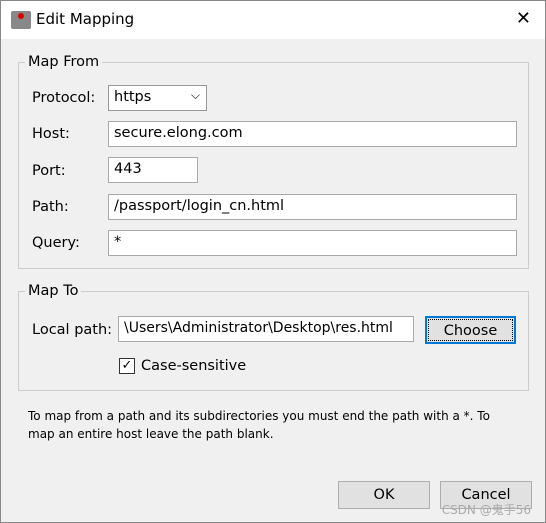 The image size is (546, 523). I want to click on local-path-input: \Users\Administrator\Desktop\res.html, so click(266, 329).